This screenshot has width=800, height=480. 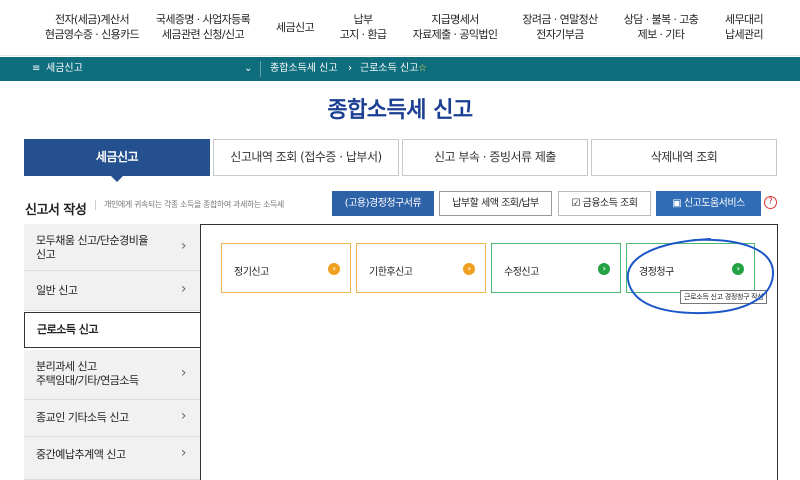 I want to click on section-description: 개인에게 귀속되는 각종 소득을 종합하여 과세하는 소득세, so click(x=189, y=205).